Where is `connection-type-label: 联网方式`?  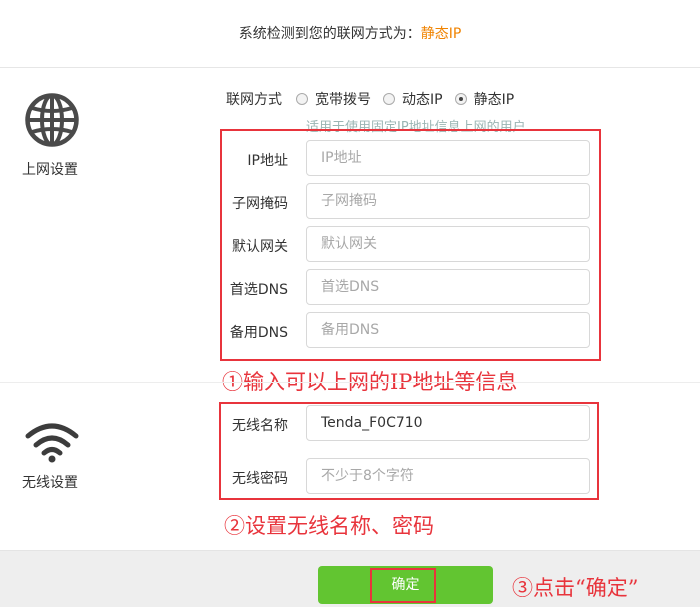 connection-type-label: 联网方式 is located at coordinates (254, 100).